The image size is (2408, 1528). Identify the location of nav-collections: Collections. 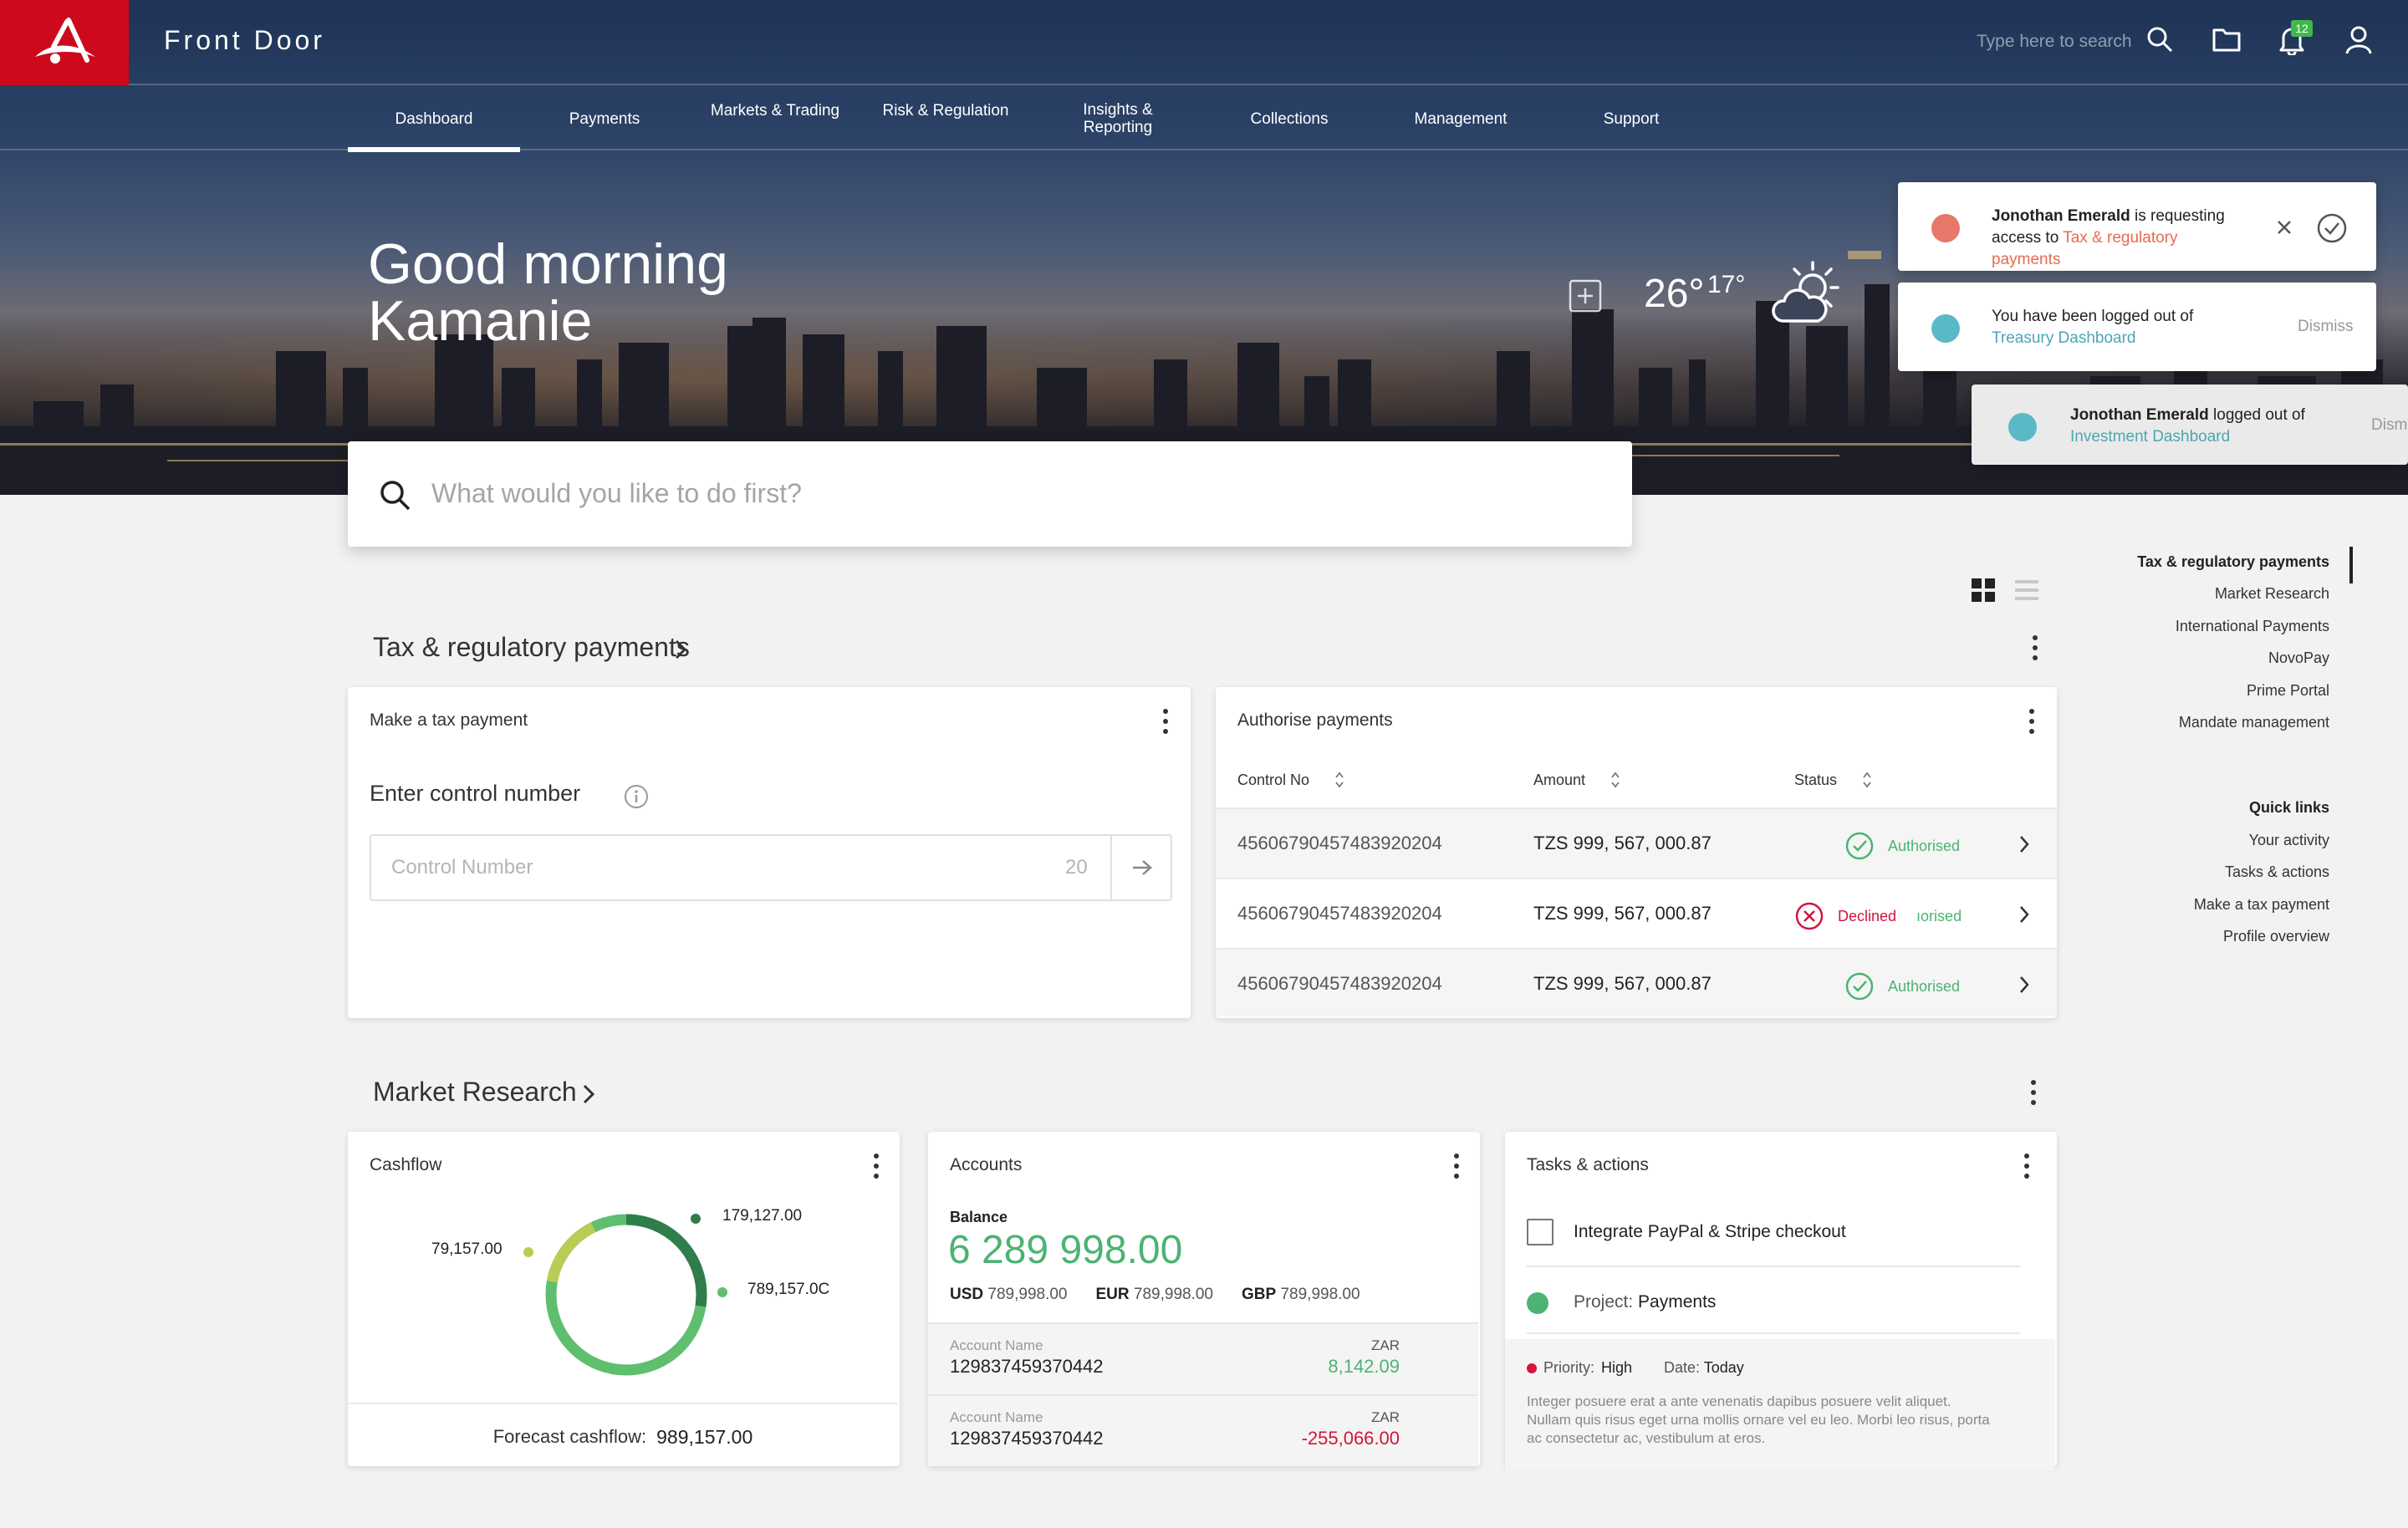
(1289, 119).